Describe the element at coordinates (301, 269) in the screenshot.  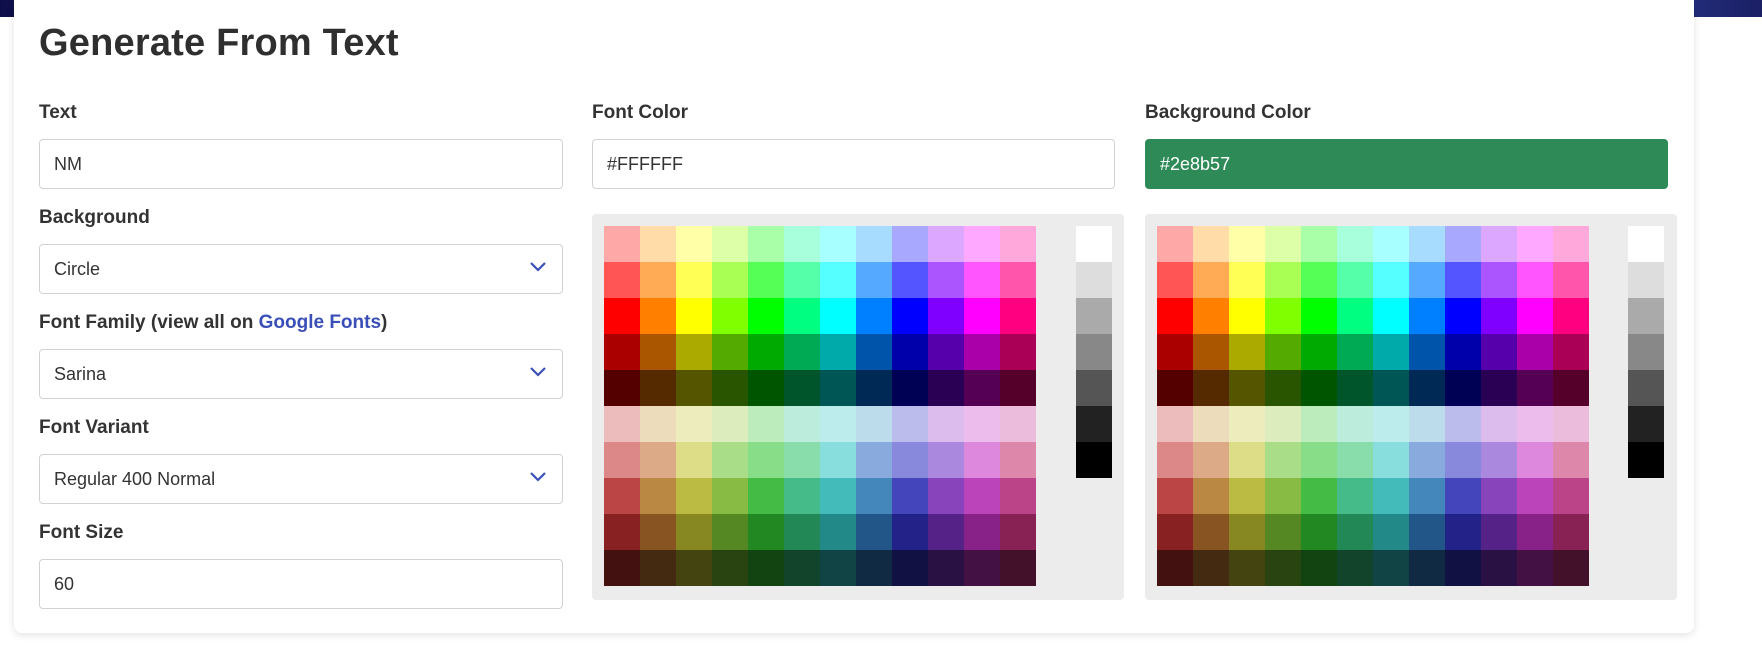
I see `background-select: Circle` at that location.